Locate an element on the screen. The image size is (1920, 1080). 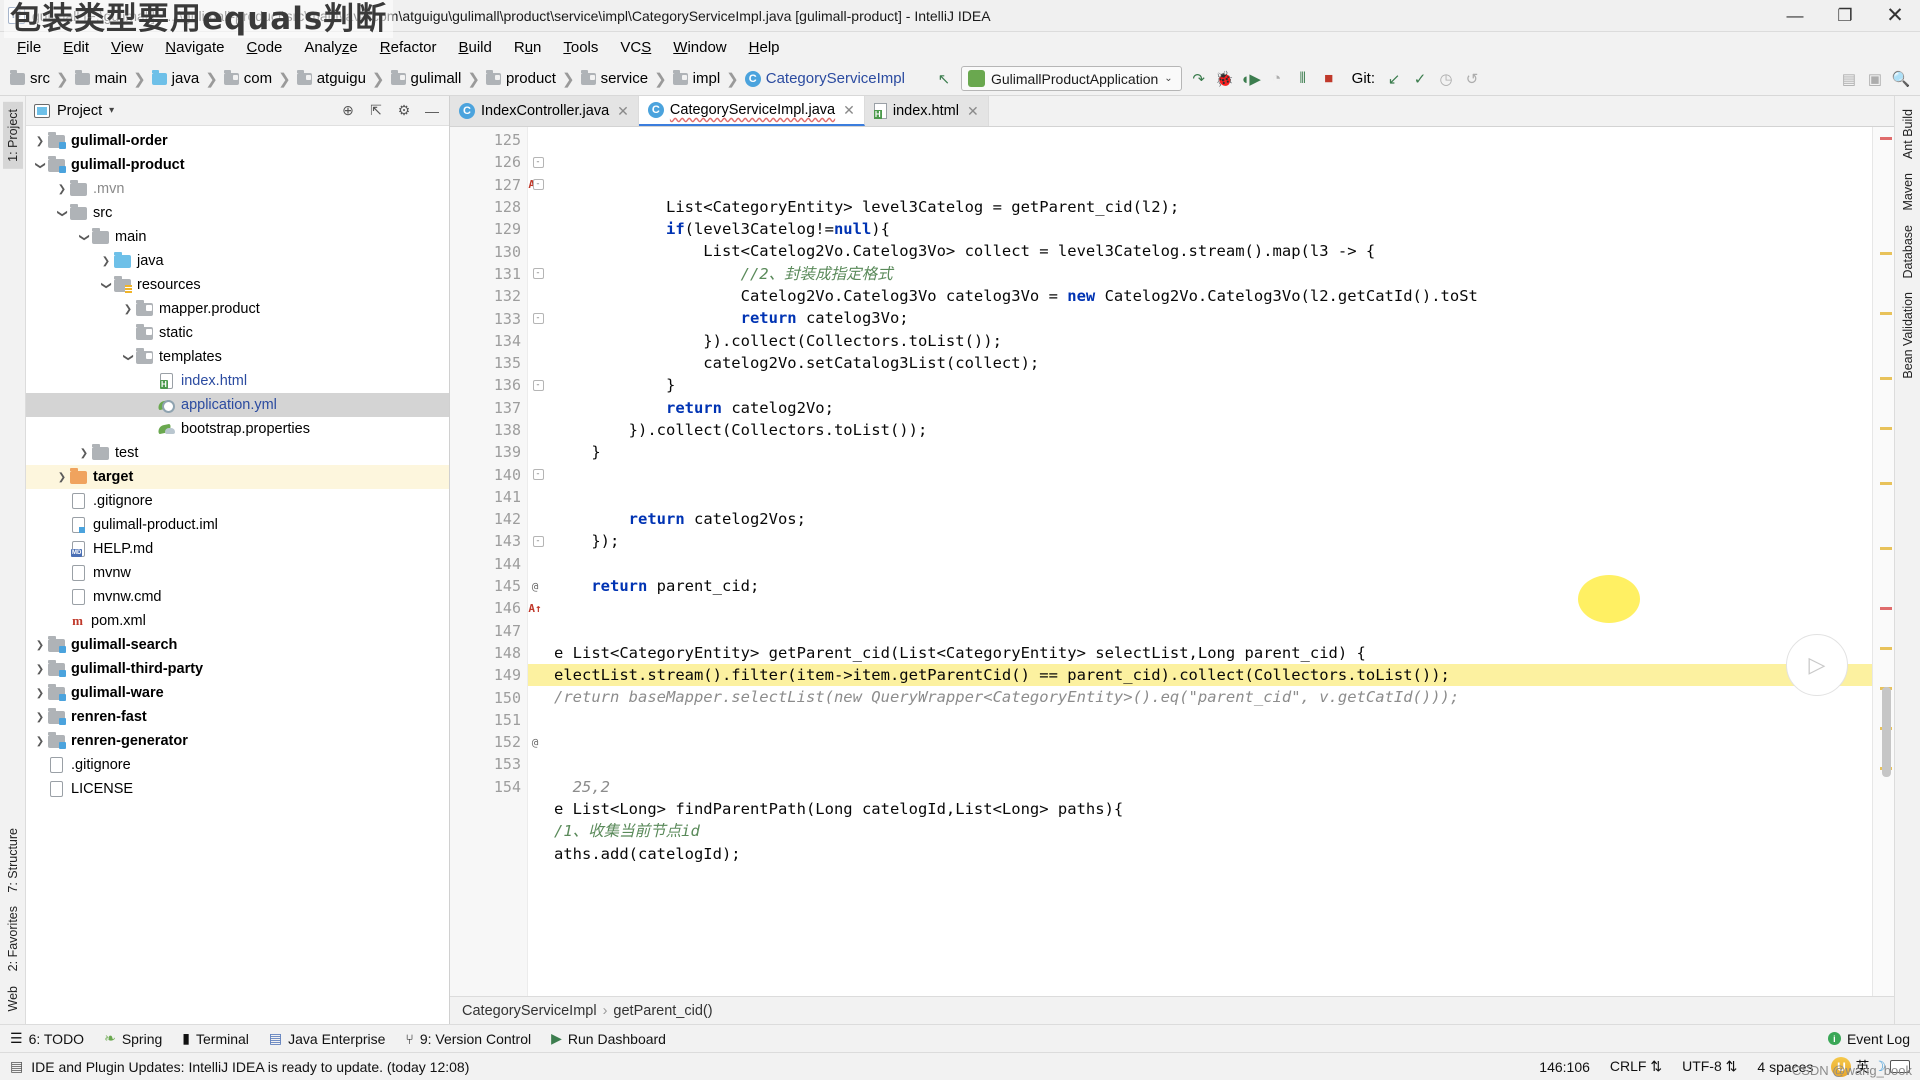
code-line: 25,2 is located at coordinates (1200, 787).